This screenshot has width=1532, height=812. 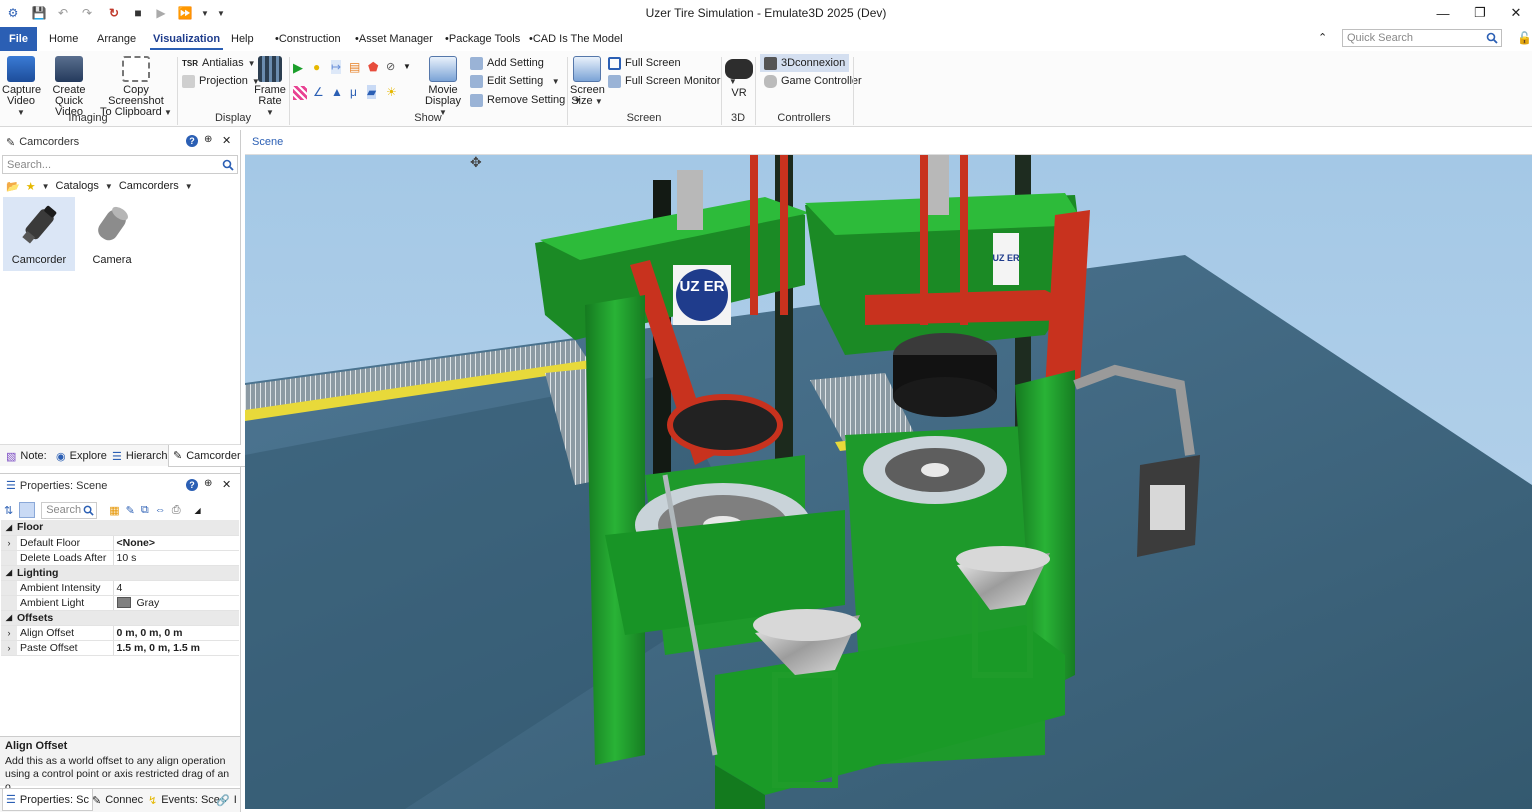 I want to click on movie-display-button: Movie Display ▼, so click(x=443, y=87).